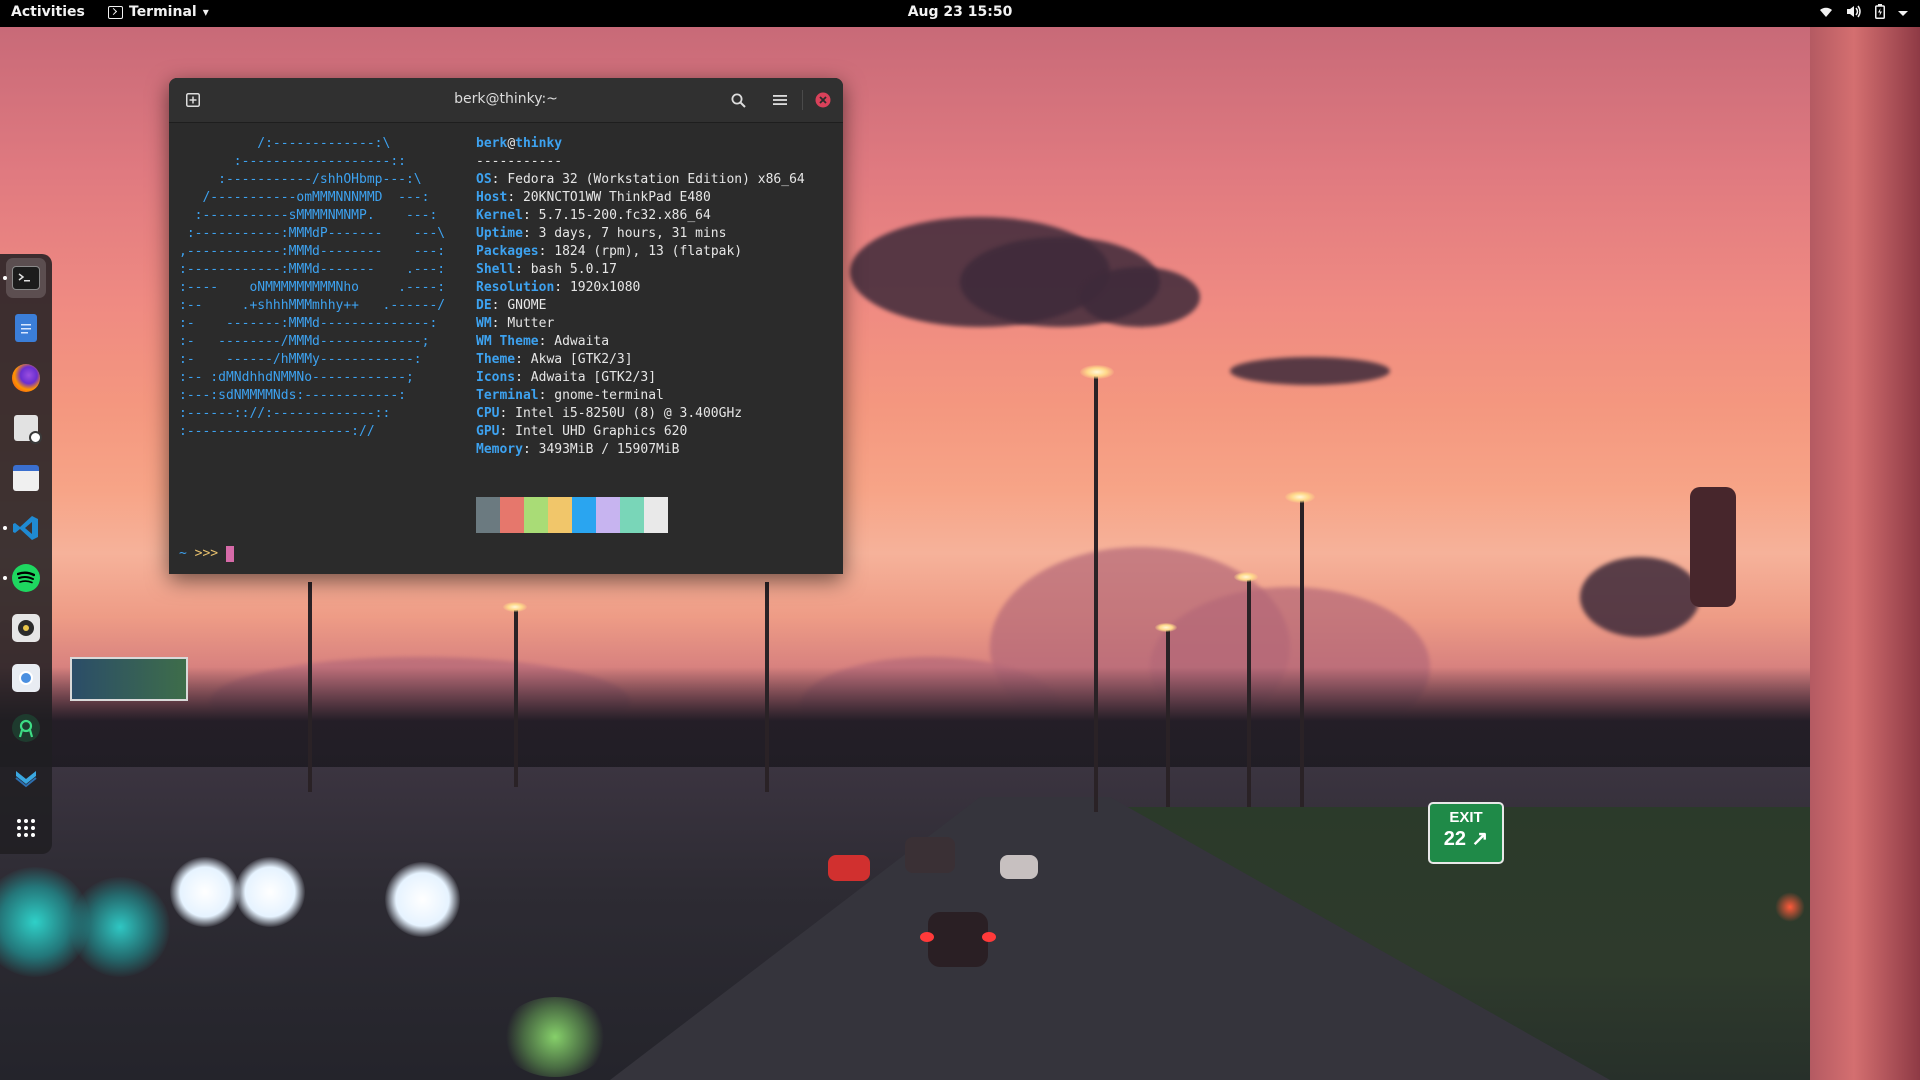 The width and height of the screenshot is (1920, 1080). What do you see at coordinates (648, 251) in the screenshot?
I see `info-value: 1824 (rpm), 13 (flatpak)` at bounding box center [648, 251].